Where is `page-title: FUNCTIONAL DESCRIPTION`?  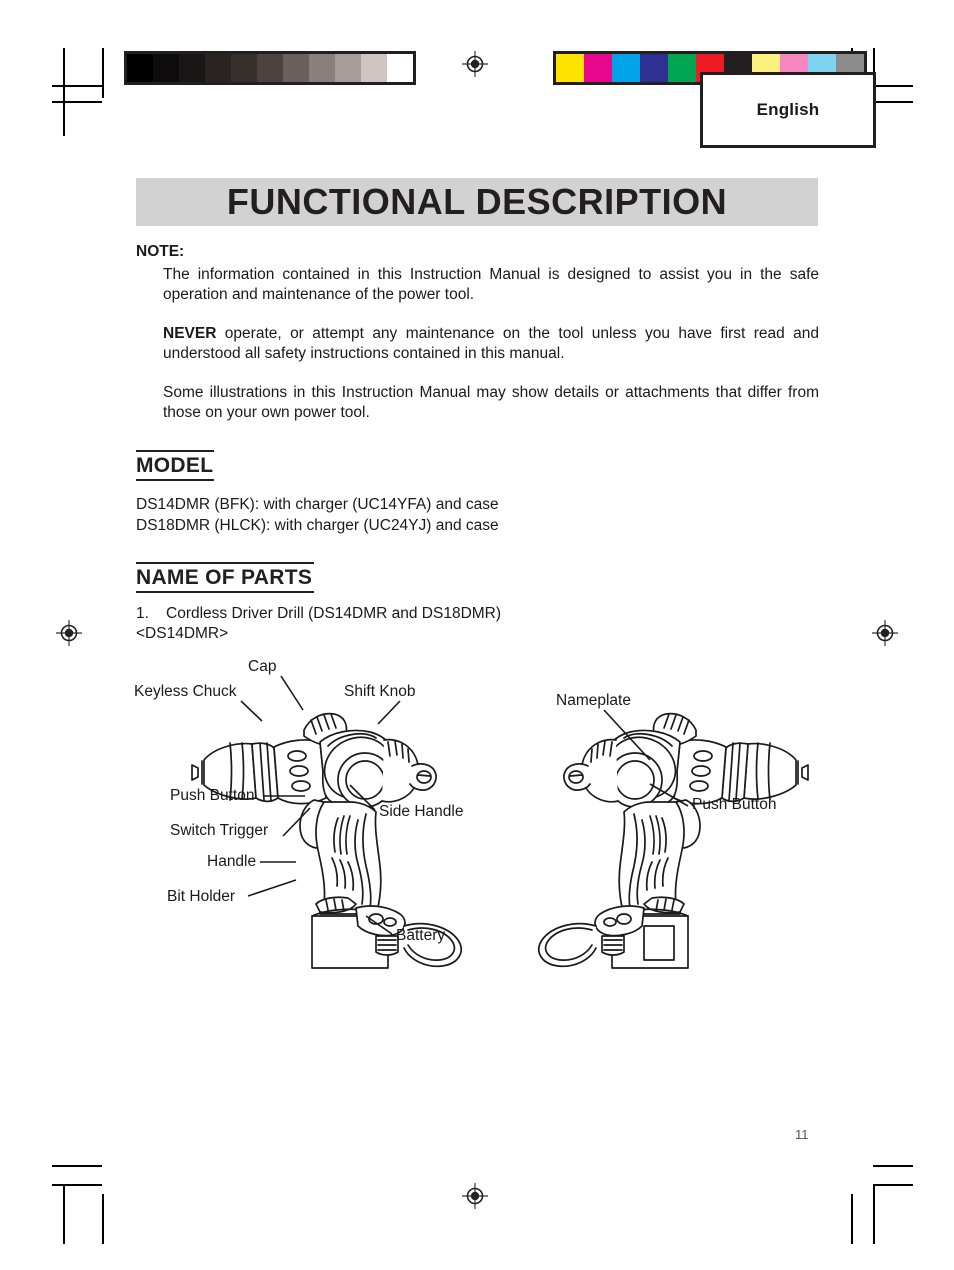
page-title: FUNCTIONAL DESCRIPTION is located at coordinates (477, 201).